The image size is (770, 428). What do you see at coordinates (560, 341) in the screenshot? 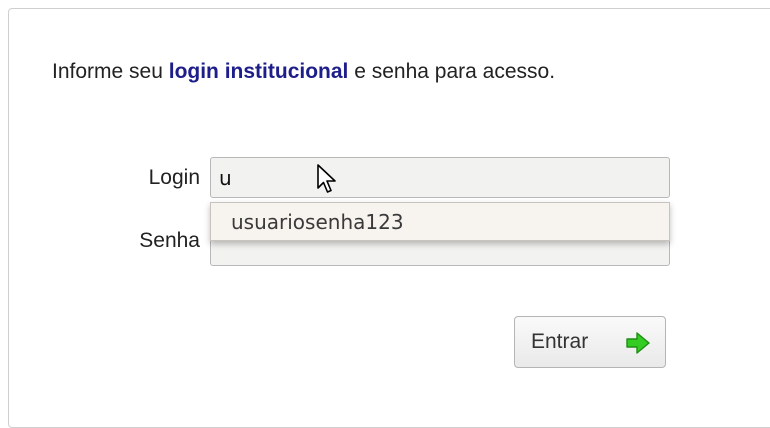
I see `submit-button-label: Entrar` at bounding box center [560, 341].